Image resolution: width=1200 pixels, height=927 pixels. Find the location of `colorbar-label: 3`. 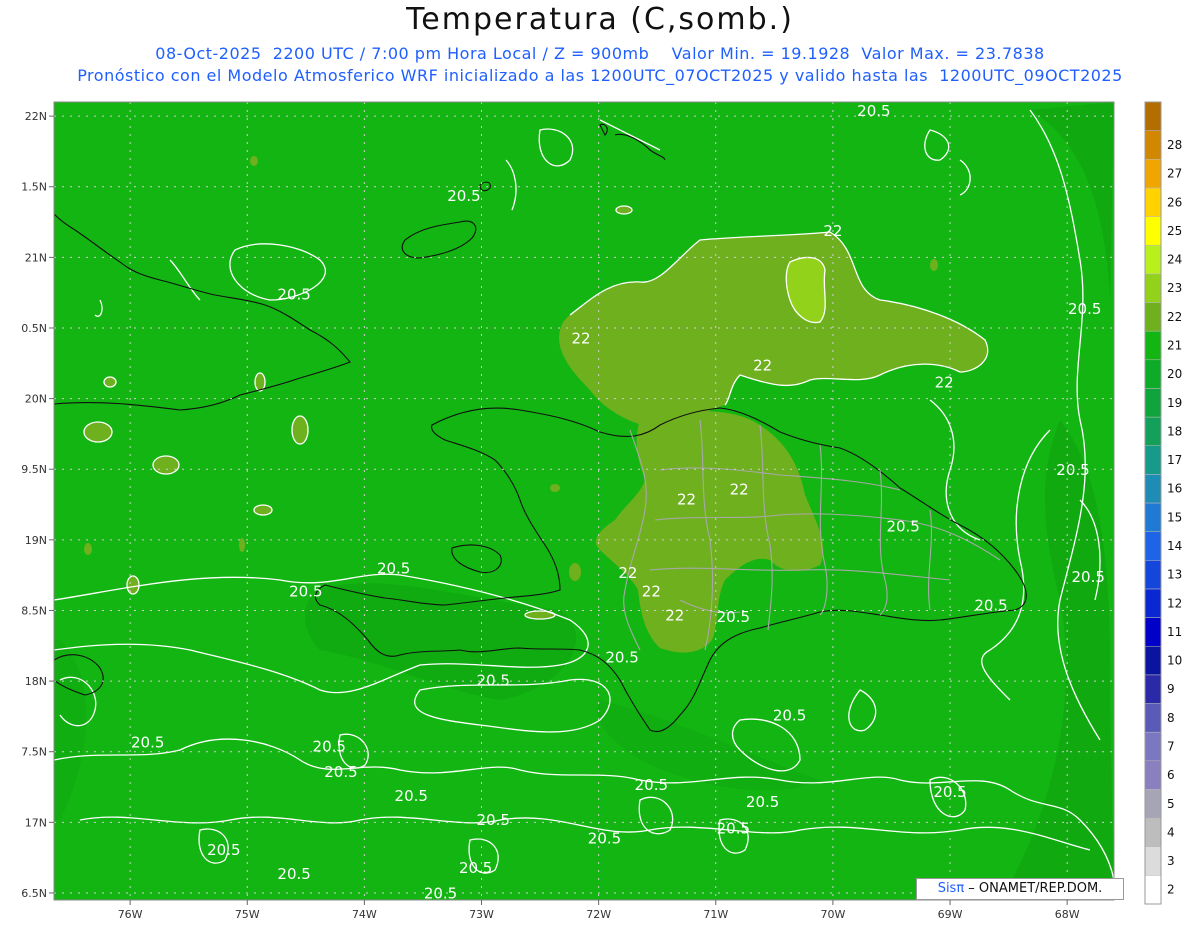

colorbar-label: 3 is located at coordinates (1171, 861).